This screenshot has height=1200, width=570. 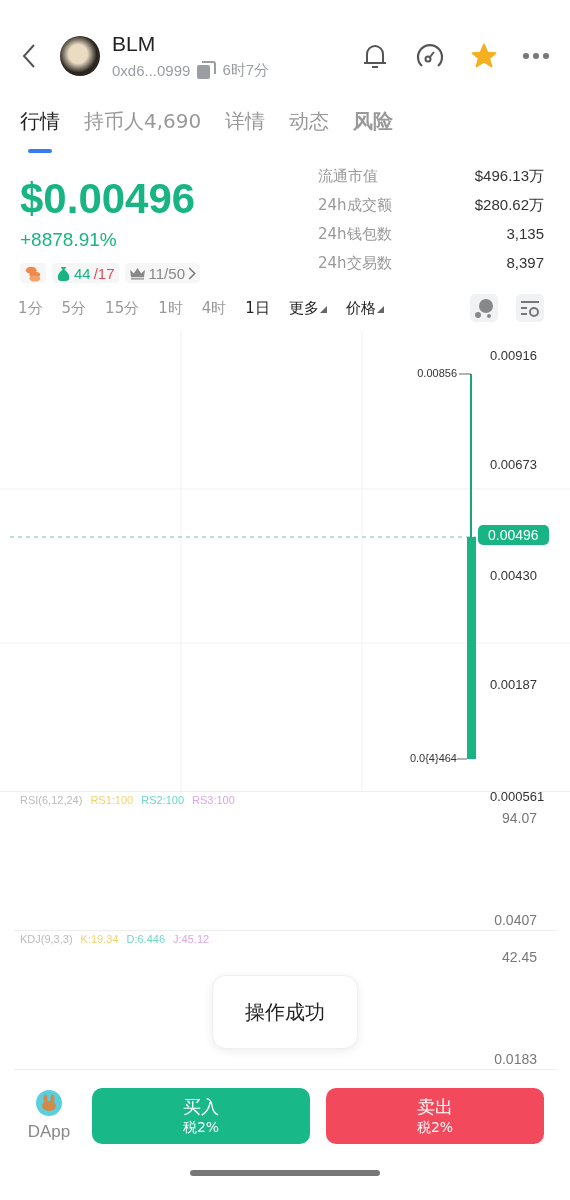 I want to click on indicator-value: K:19.34, so click(x=99, y=939).